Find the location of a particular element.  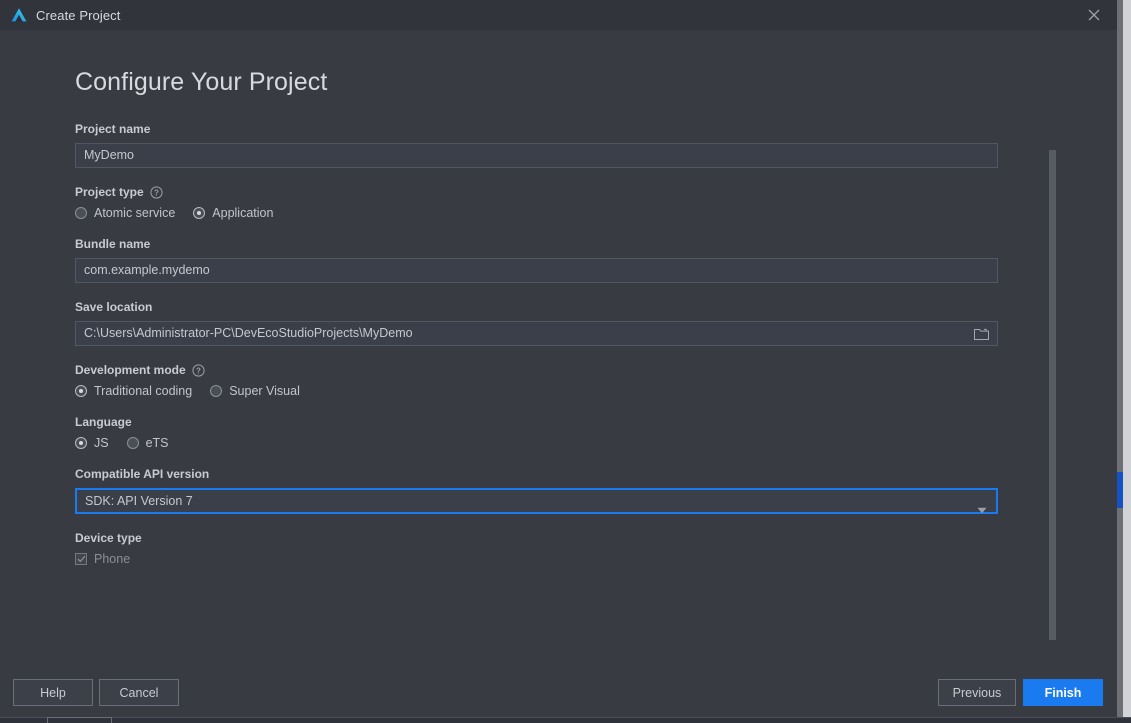

project-name-label-text: Project name is located at coordinates (113, 129).